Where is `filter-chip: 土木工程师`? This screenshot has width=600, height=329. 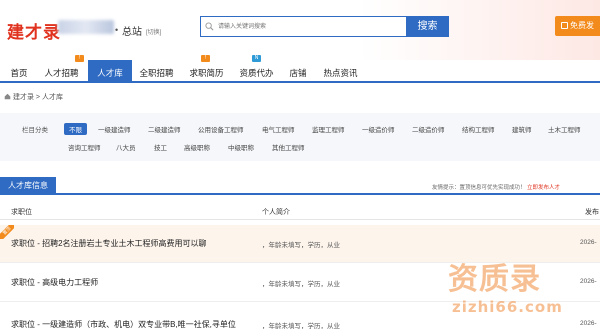 filter-chip: 土木工程师 is located at coordinates (564, 129).